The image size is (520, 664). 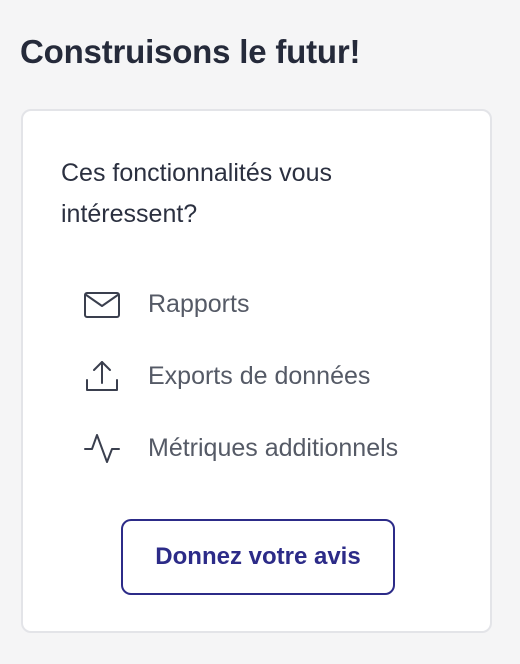 I want to click on feature-item-metriques: Métriques additionnels, so click(x=240, y=448).